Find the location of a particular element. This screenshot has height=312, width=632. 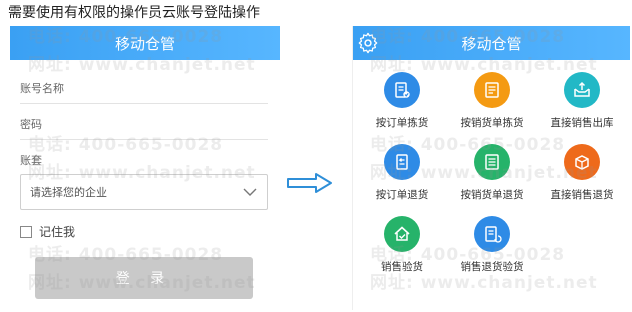

tile-label: 按订单退货 is located at coordinates (402, 195).